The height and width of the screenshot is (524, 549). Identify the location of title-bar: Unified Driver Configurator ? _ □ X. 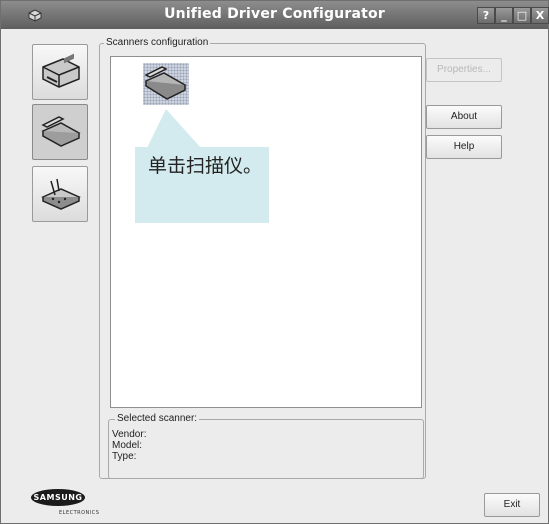
(275, 15).